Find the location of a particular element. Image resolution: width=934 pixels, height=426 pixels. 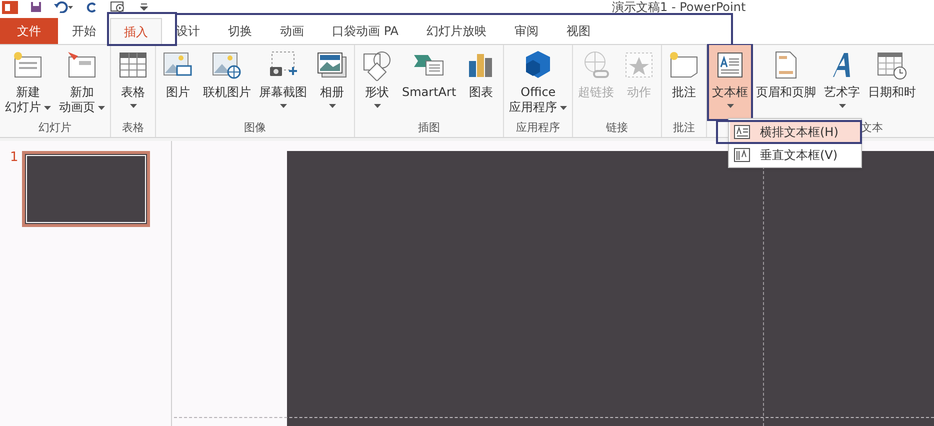

ribbon-button: 批注 is located at coordinates (684, 82).